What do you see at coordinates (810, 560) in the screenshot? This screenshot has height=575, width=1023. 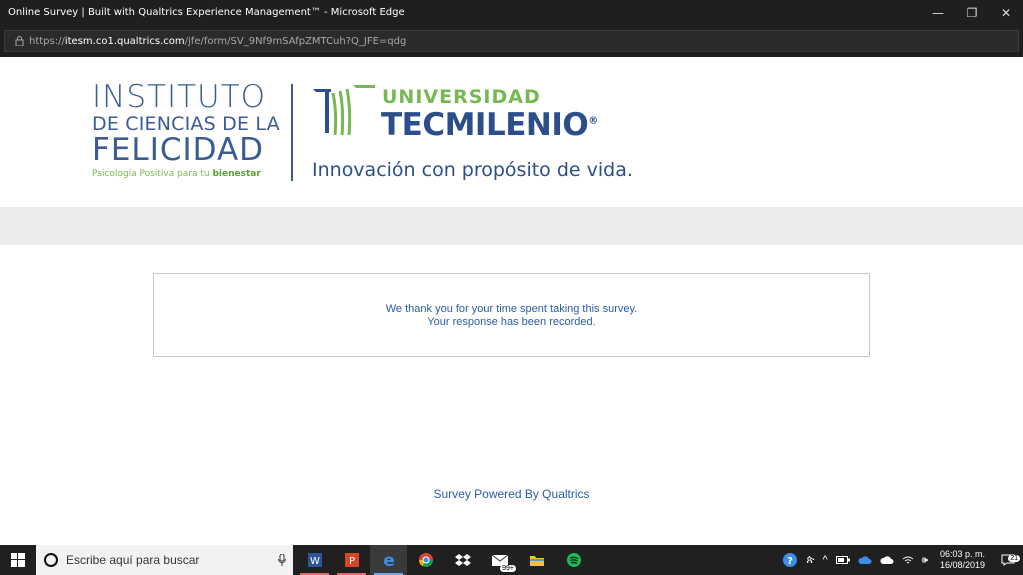 I see `people-icon: ጵ` at bounding box center [810, 560].